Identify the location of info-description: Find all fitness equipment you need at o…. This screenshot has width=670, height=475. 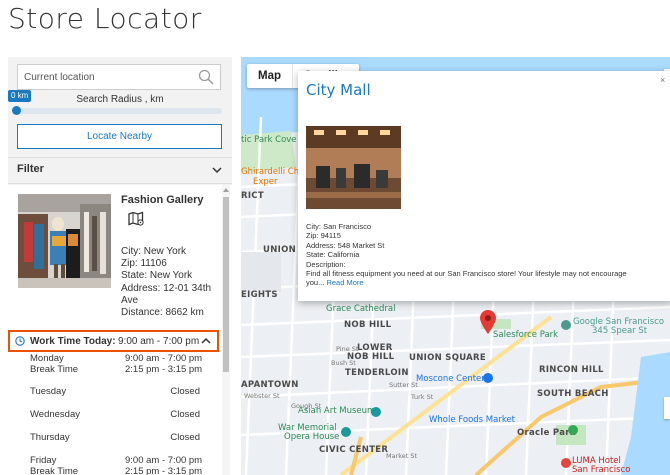
(466, 274).